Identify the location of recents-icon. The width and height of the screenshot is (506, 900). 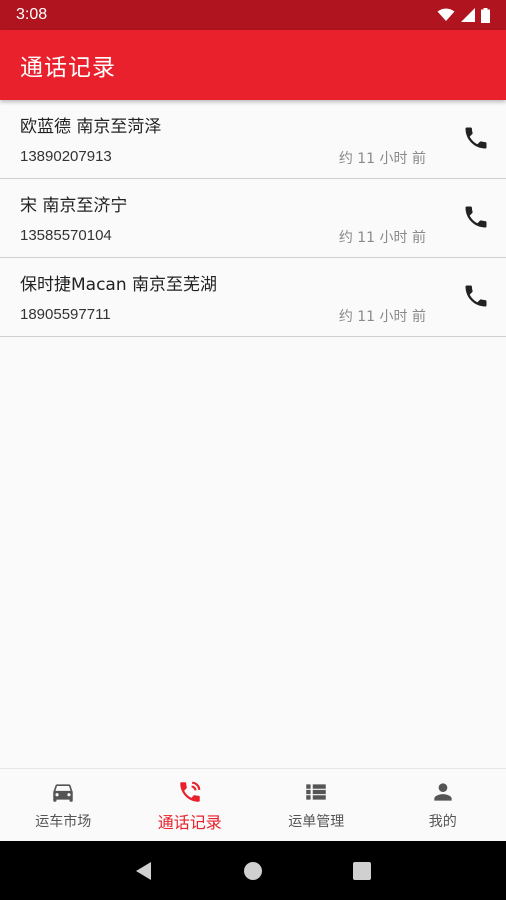
(362, 871).